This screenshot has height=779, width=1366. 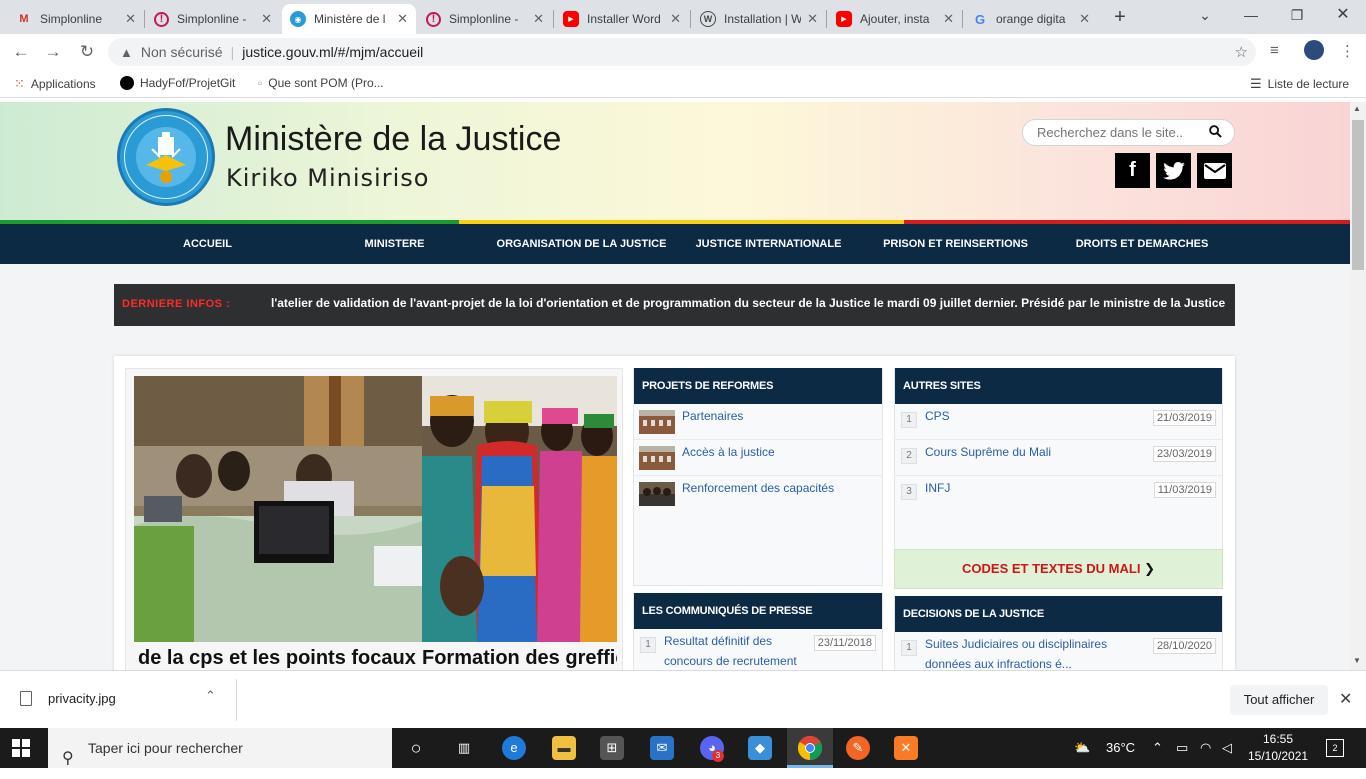 I want to click on security-status: Non sécurisé, so click(x=182, y=52).